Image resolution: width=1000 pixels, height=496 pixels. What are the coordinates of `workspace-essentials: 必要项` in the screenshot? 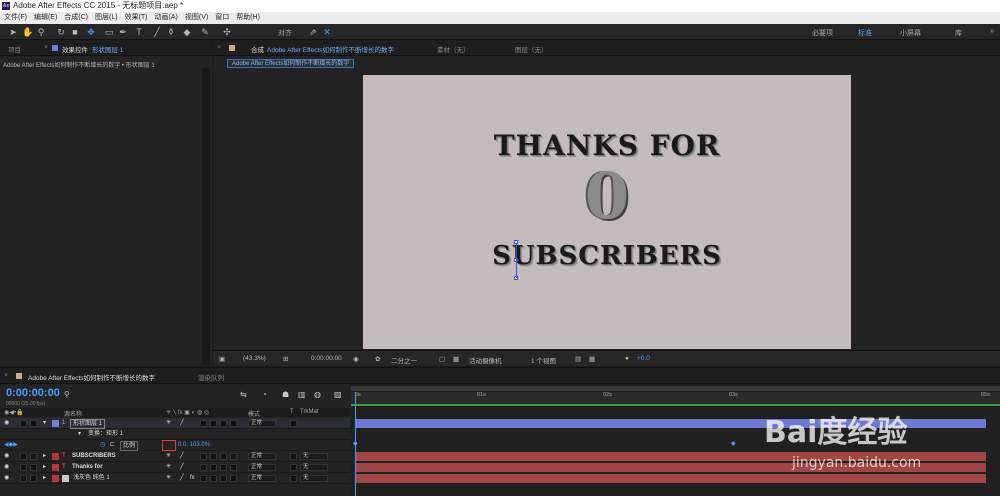 It's located at (822, 33).